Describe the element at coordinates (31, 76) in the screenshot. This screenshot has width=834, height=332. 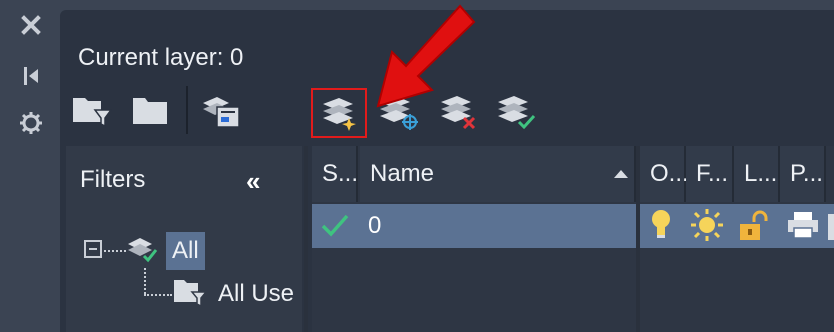
I see `pin-collapse-icon` at that location.